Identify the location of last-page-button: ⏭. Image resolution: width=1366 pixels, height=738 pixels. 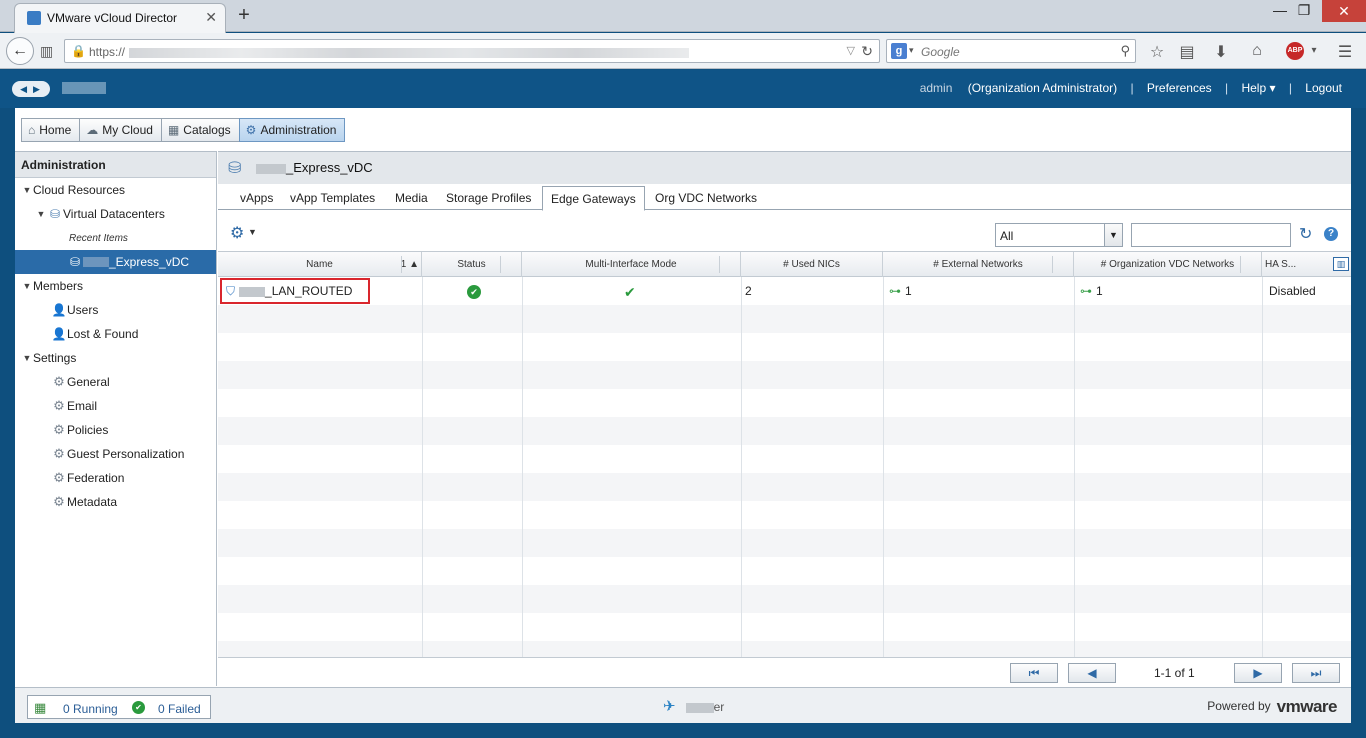
(1316, 673).